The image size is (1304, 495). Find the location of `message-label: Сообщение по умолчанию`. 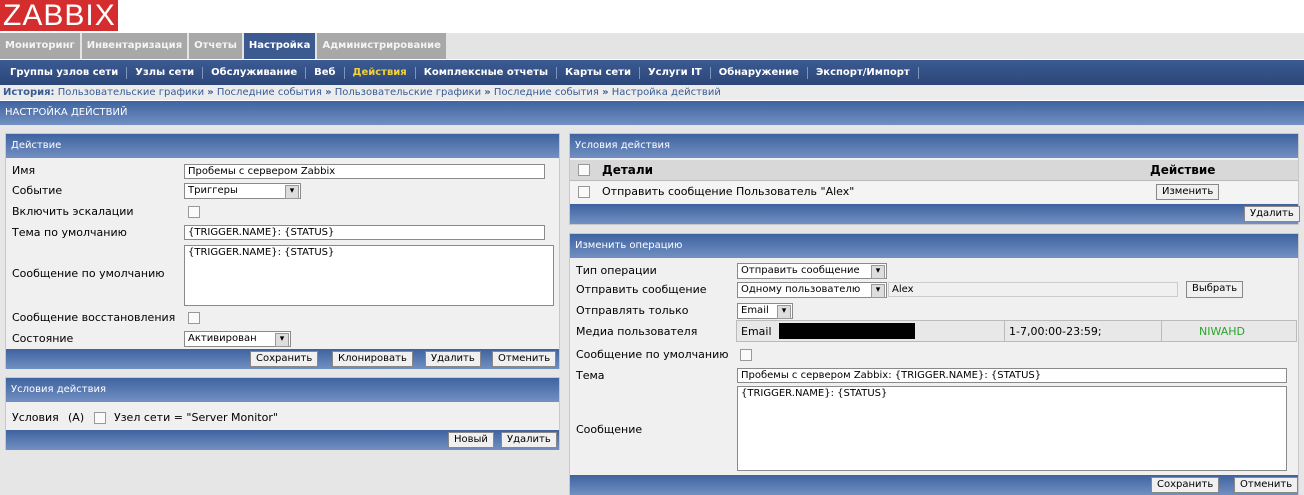

message-label: Сообщение по умолчанию is located at coordinates (88, 273).